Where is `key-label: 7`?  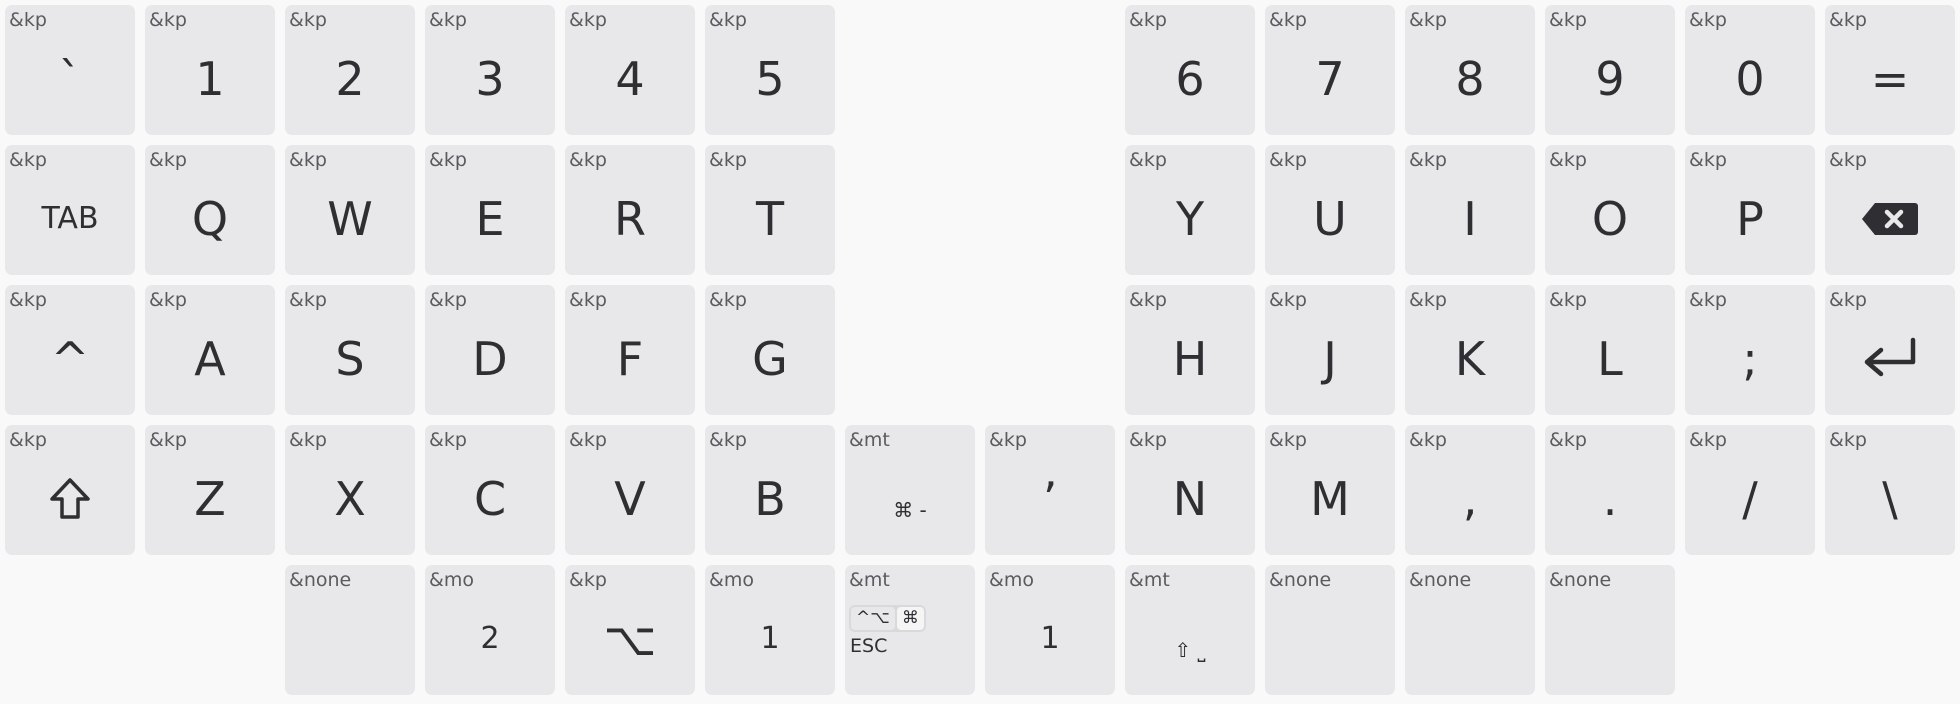
key-label: 7 is located at coordinates (1330, 79).